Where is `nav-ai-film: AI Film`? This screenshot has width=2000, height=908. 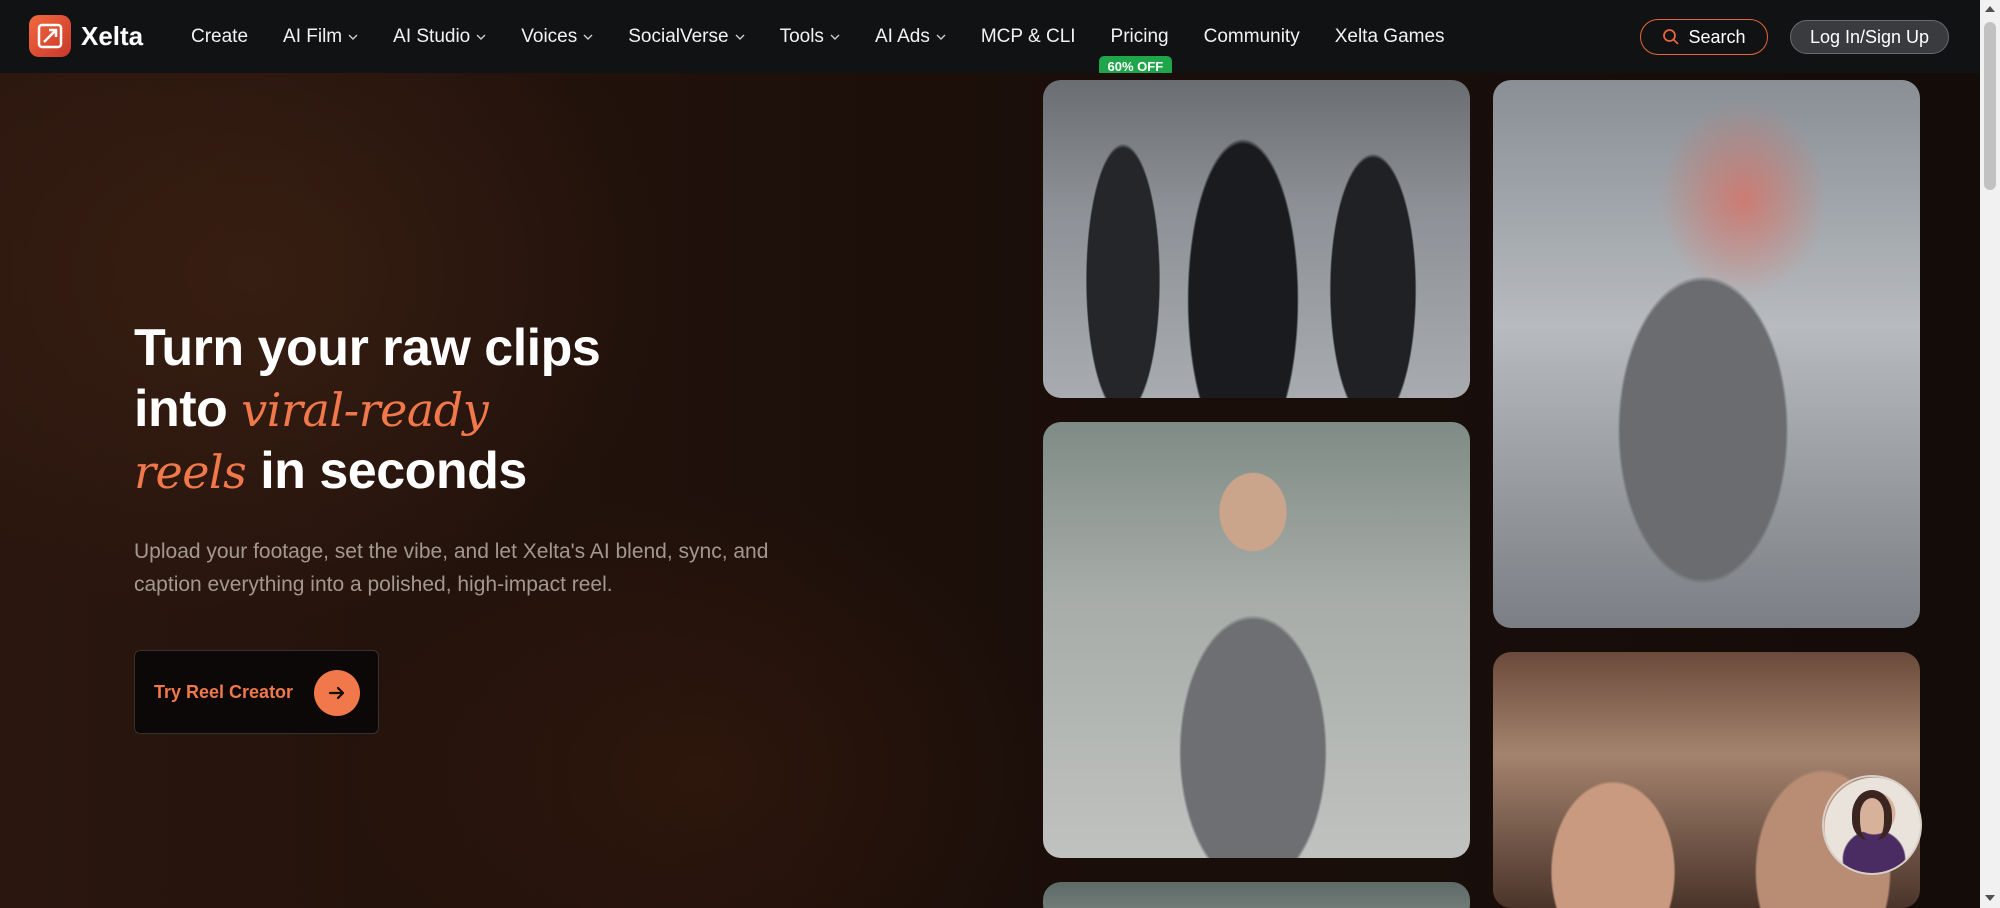
nav-ai-film: AI Film is located at coordinates (320, 37).